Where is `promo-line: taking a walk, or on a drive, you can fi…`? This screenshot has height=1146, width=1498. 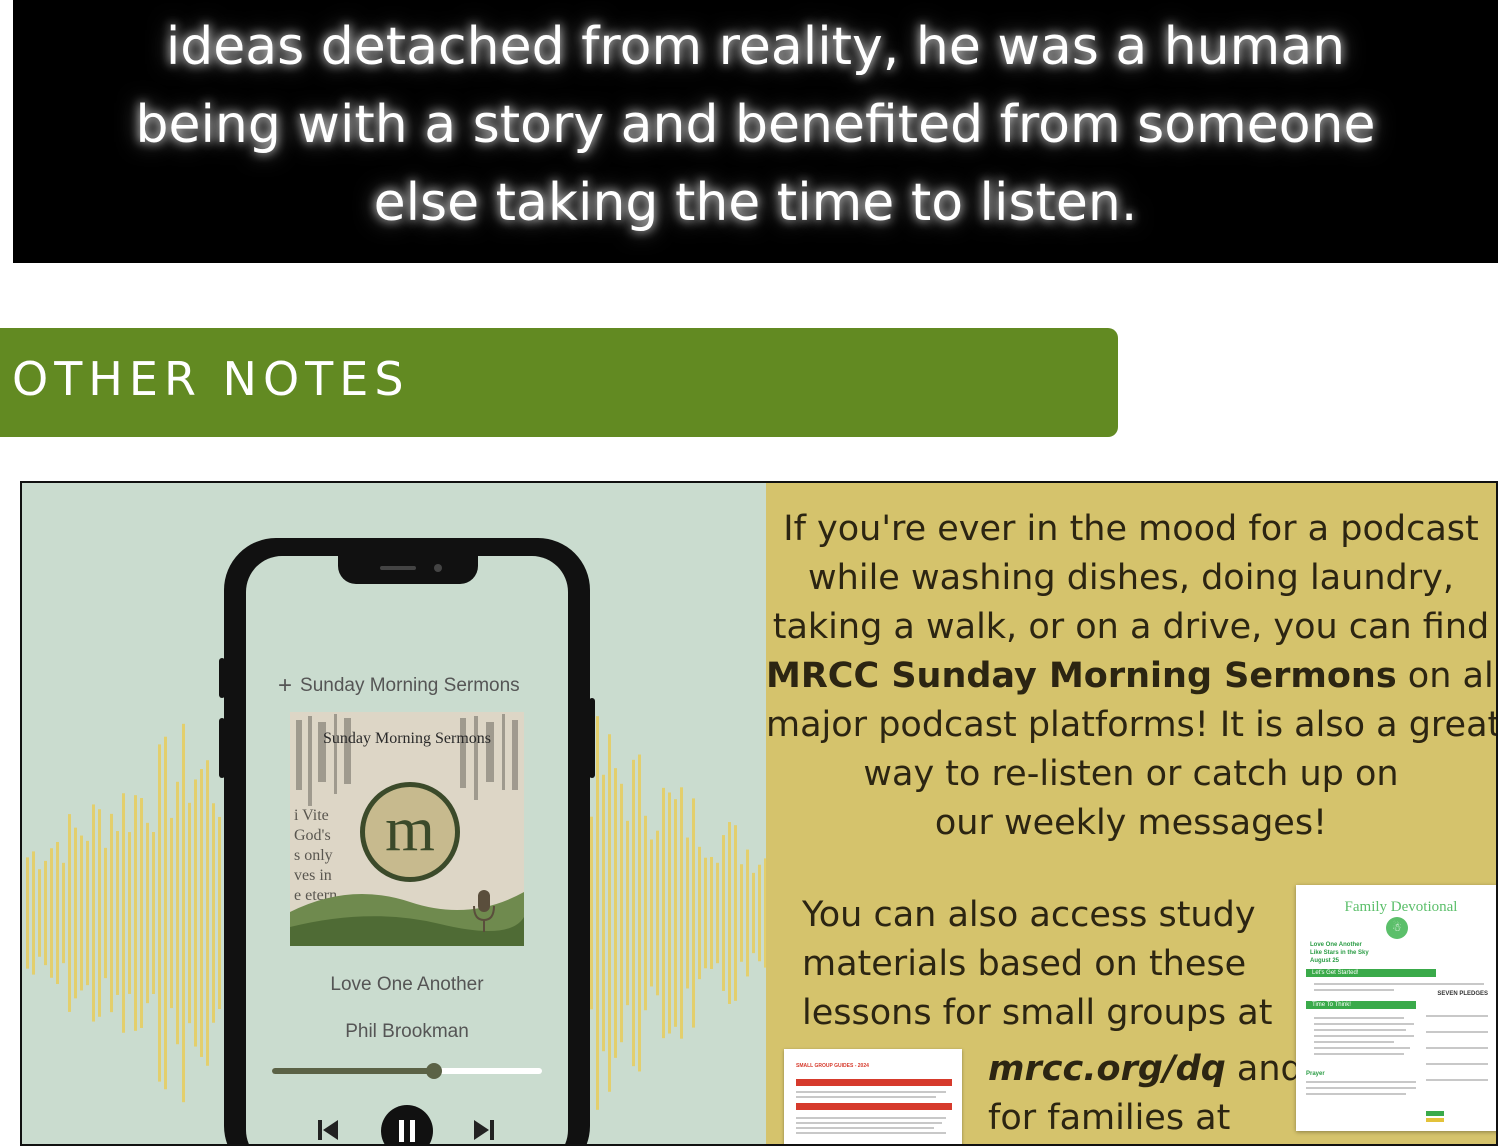 promo-line: taking a walk, or on a drive, you can fi… is located at coordinates (1131, 627).